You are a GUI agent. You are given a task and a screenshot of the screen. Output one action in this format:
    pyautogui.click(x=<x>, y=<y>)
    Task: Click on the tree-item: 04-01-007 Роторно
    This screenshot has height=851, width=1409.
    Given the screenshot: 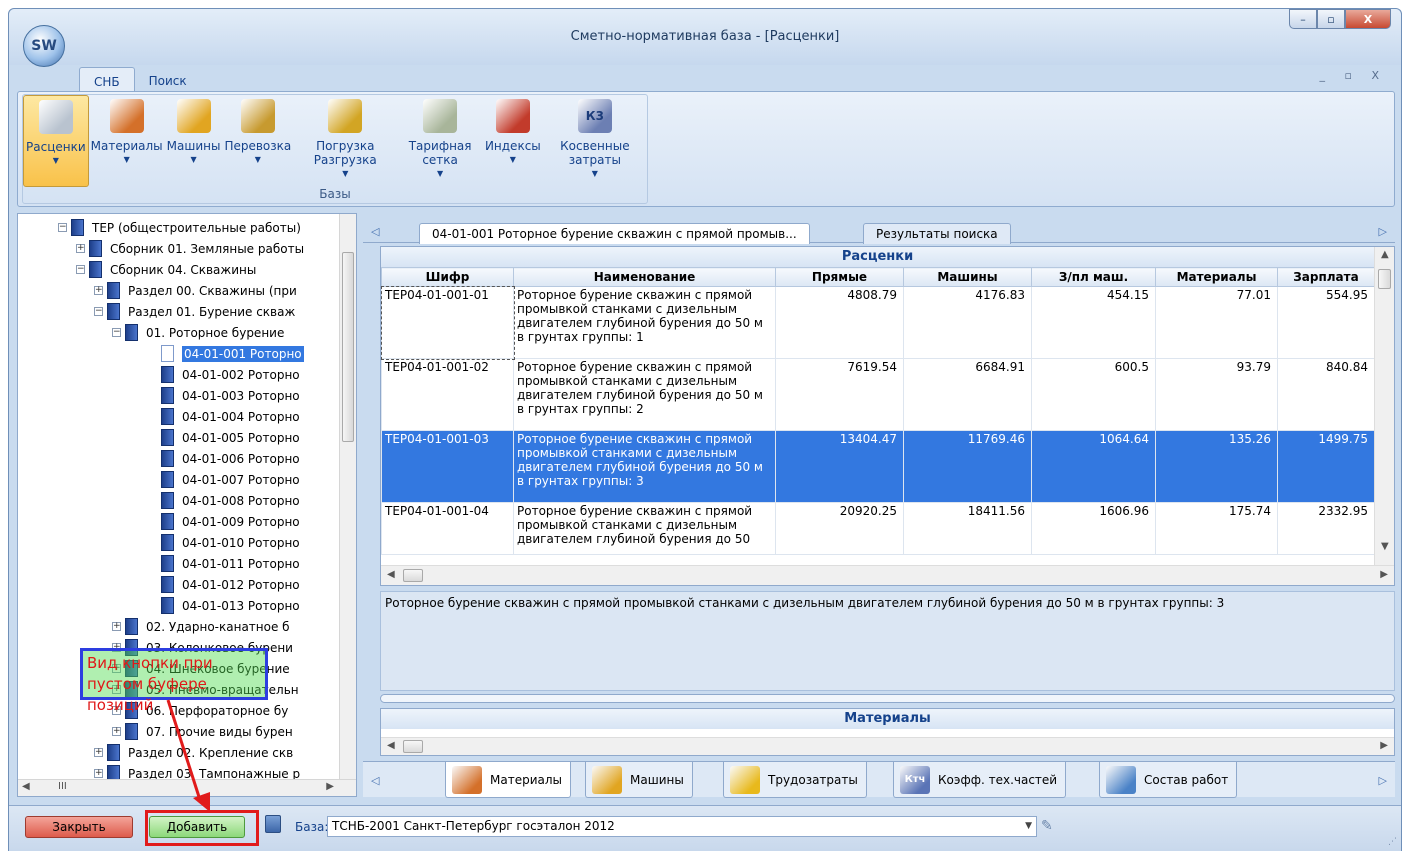 What is the action you would take?
    pyautogui.click(x=224, y=479)
    